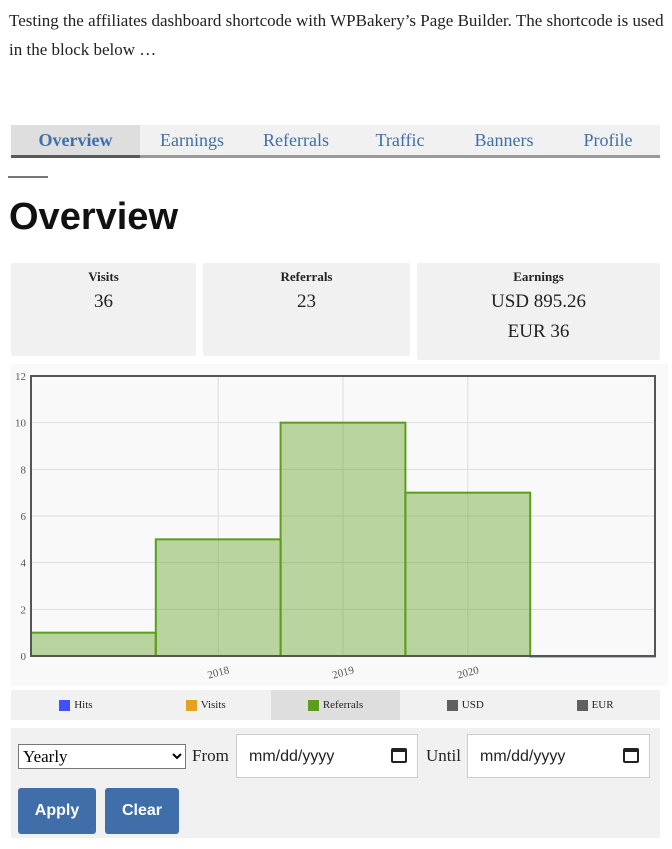 This screenshot has height=849, width=672. I want to click on usd-swatch, so click(452, 705).